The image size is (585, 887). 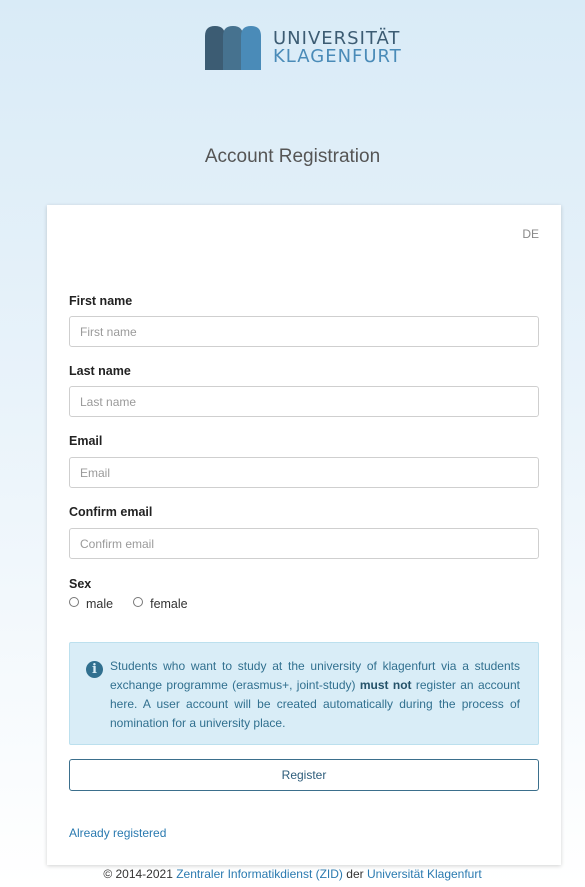 What do you see at coordinates (292, 156) in the screenshot?
I see `page-title: Account Registration` at bounding box center [292, 156].